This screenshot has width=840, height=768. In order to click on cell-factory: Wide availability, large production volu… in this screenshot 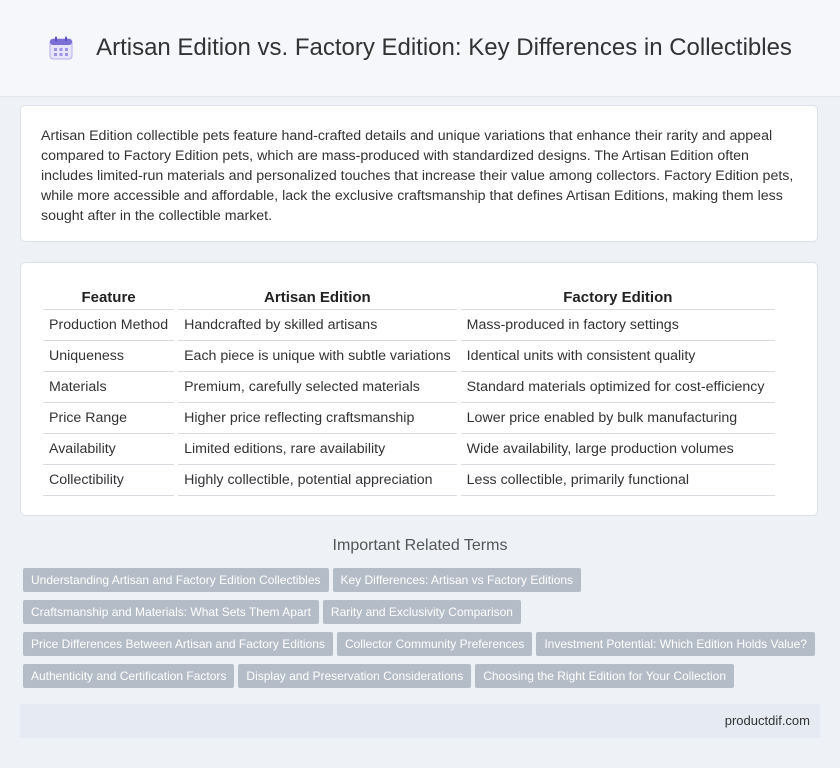, I will do `click(617, 449)`.